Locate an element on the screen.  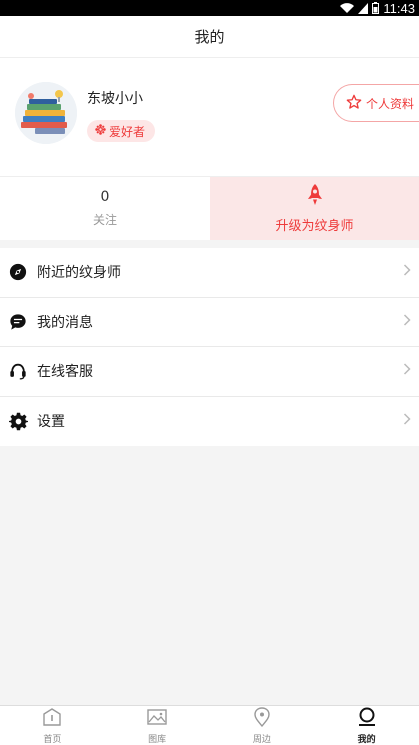
follow-stat: 0 关注 is located at coordinates (105, 208).